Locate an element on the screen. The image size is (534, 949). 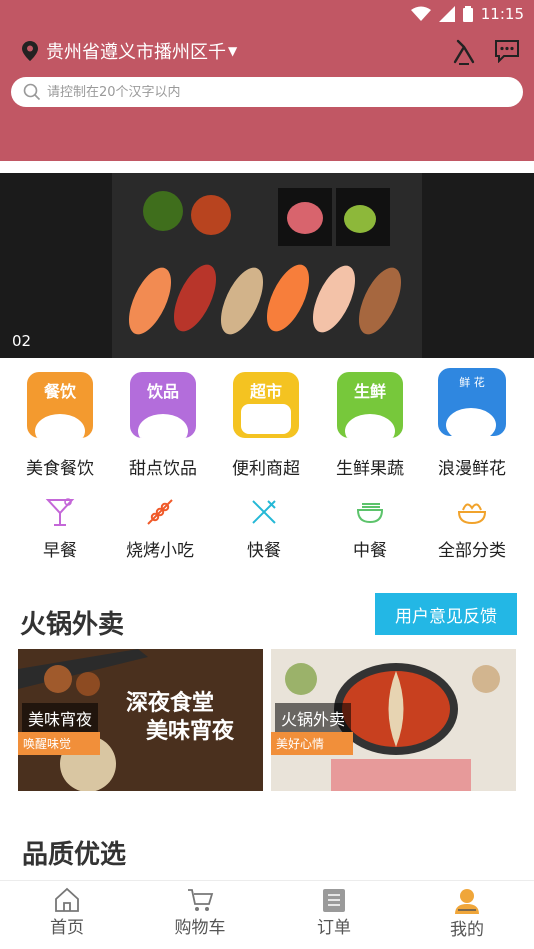
promo-banner-text: 美味宵夜 is located at coordinates (190, 731).